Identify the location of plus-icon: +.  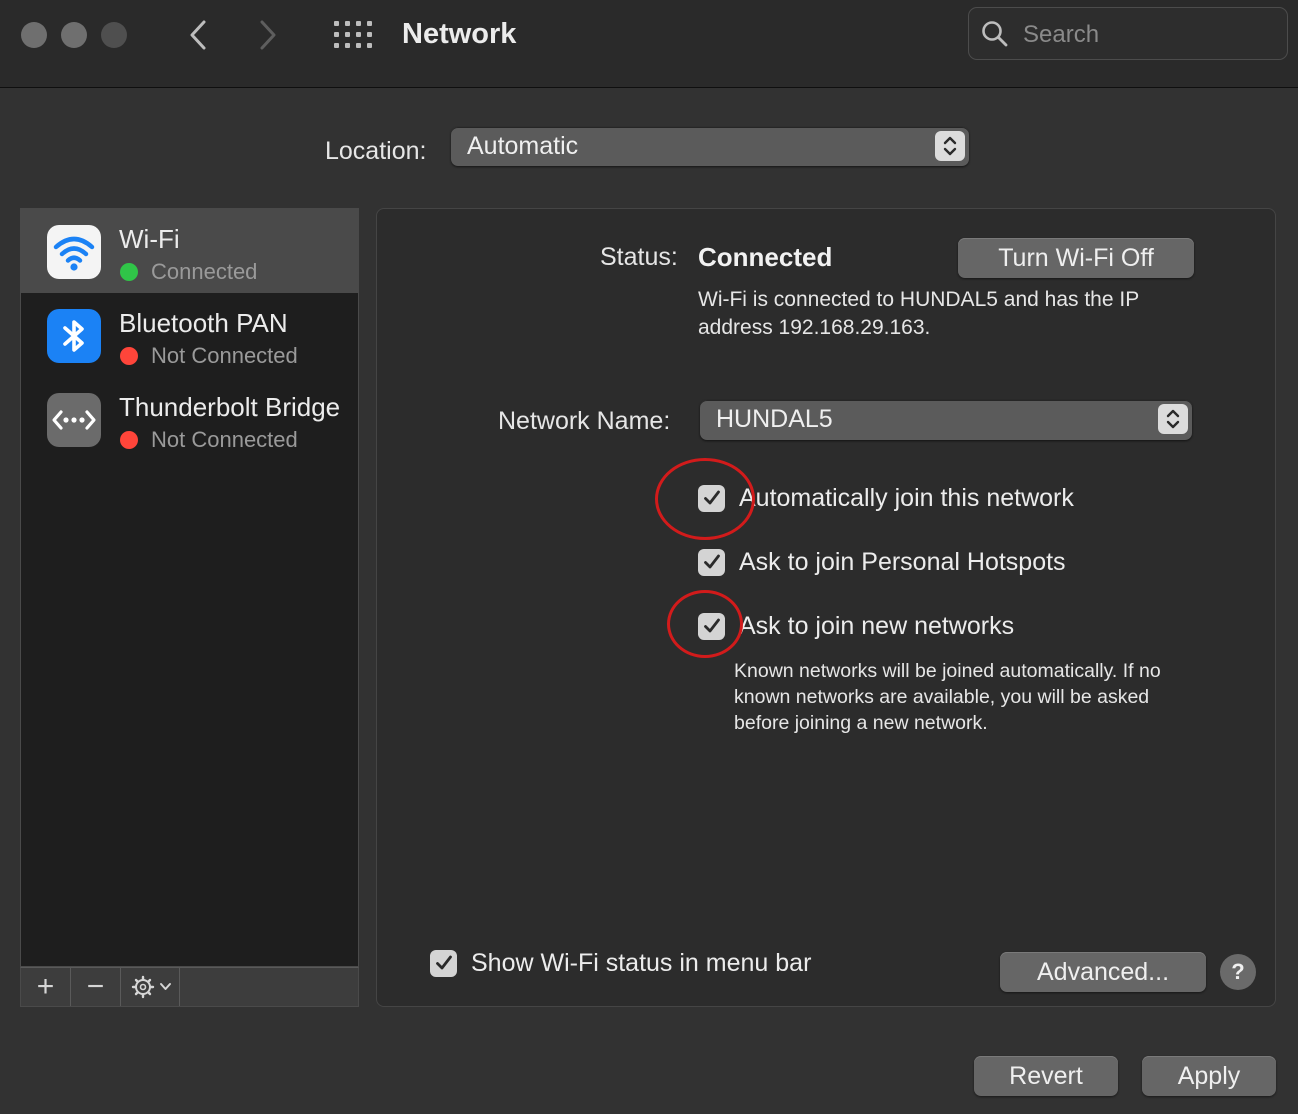
(45, 986).